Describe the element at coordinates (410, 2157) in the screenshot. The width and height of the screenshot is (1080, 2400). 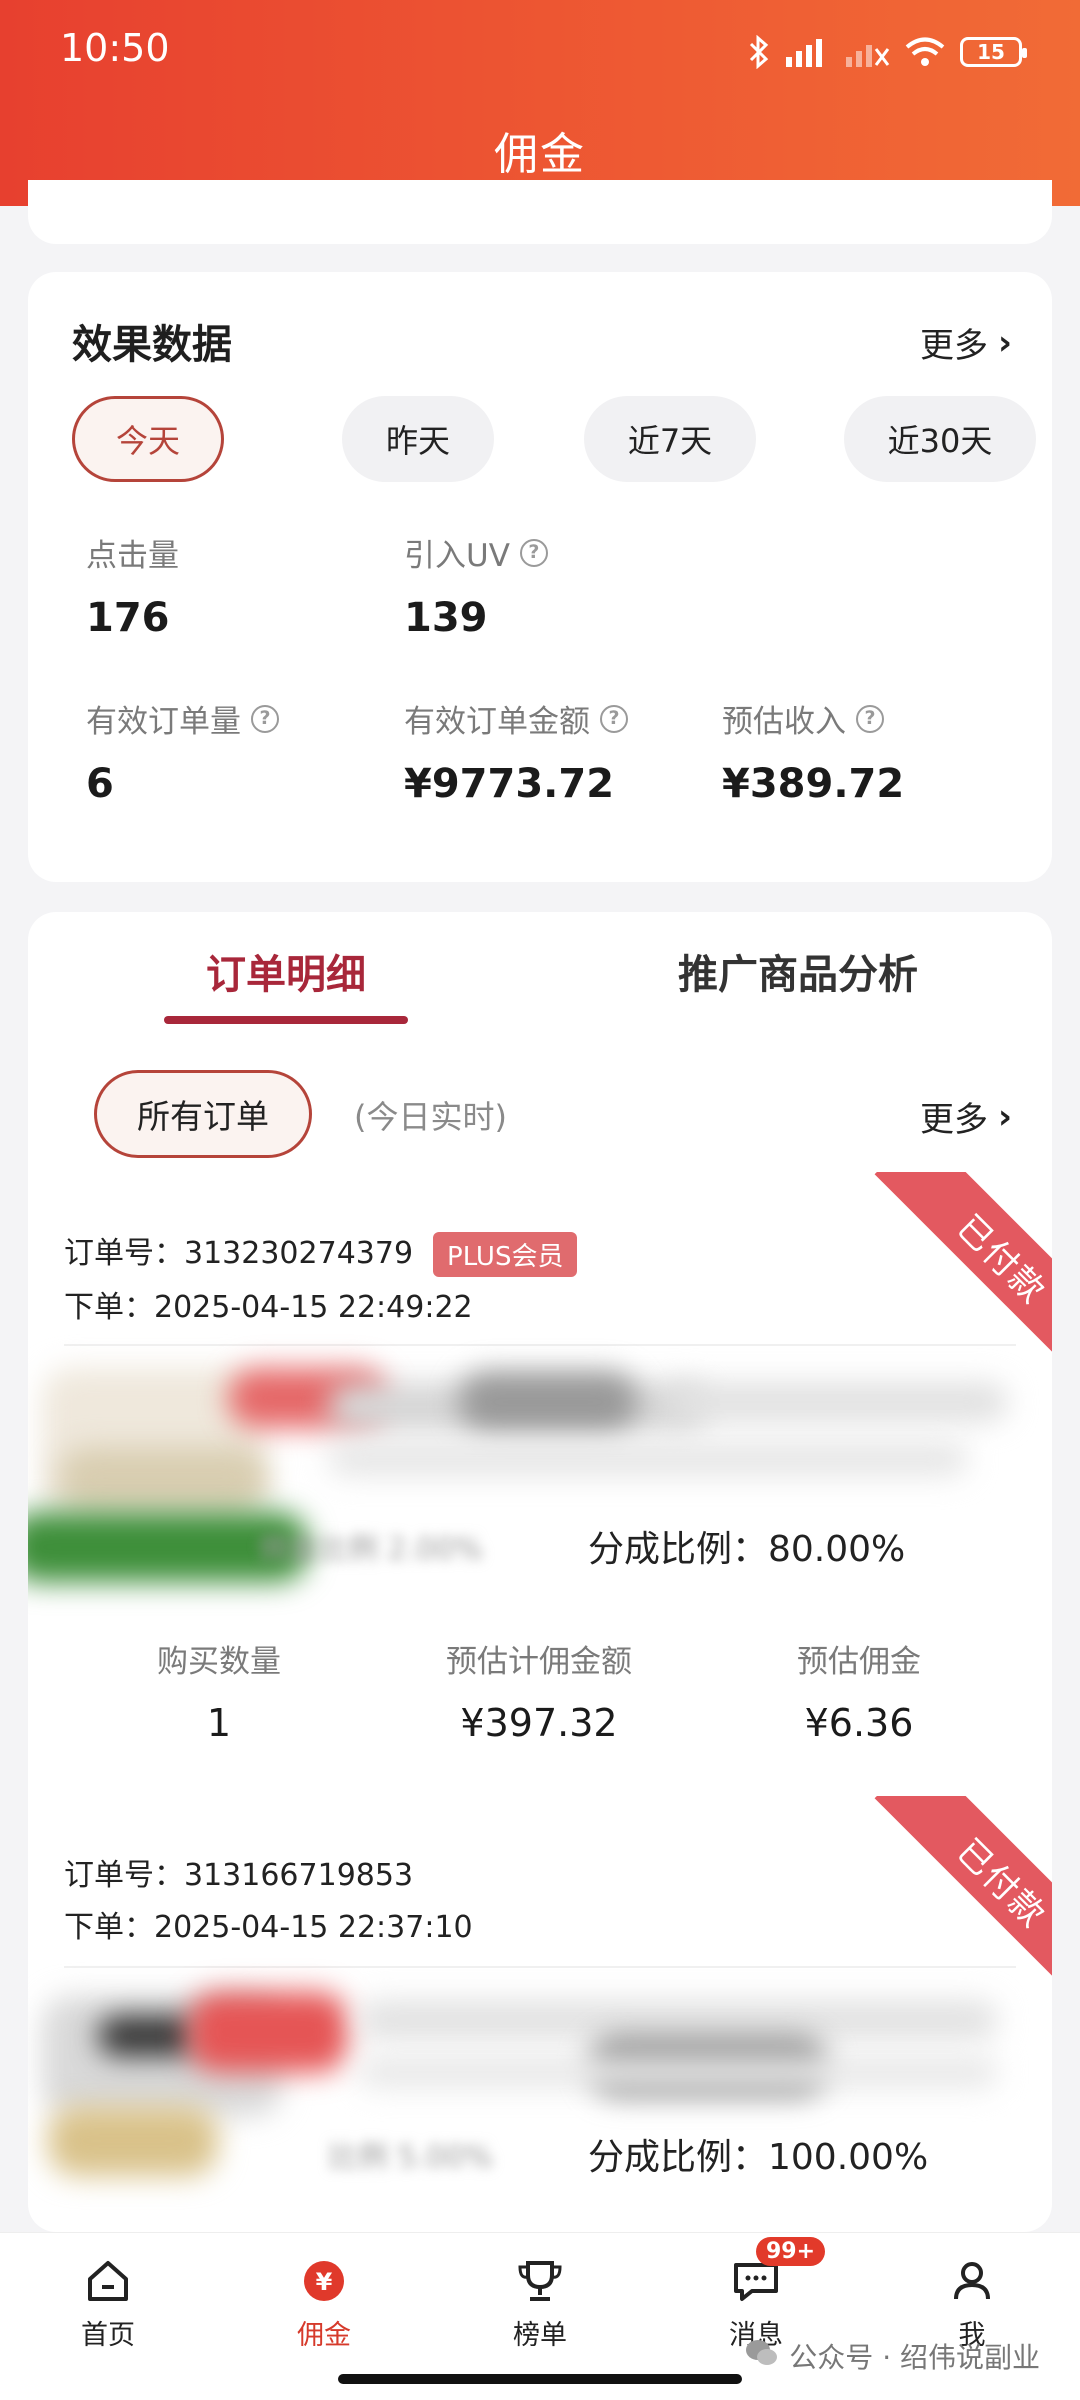
I see `commission-ratio: 比例 5.00%` at that location.